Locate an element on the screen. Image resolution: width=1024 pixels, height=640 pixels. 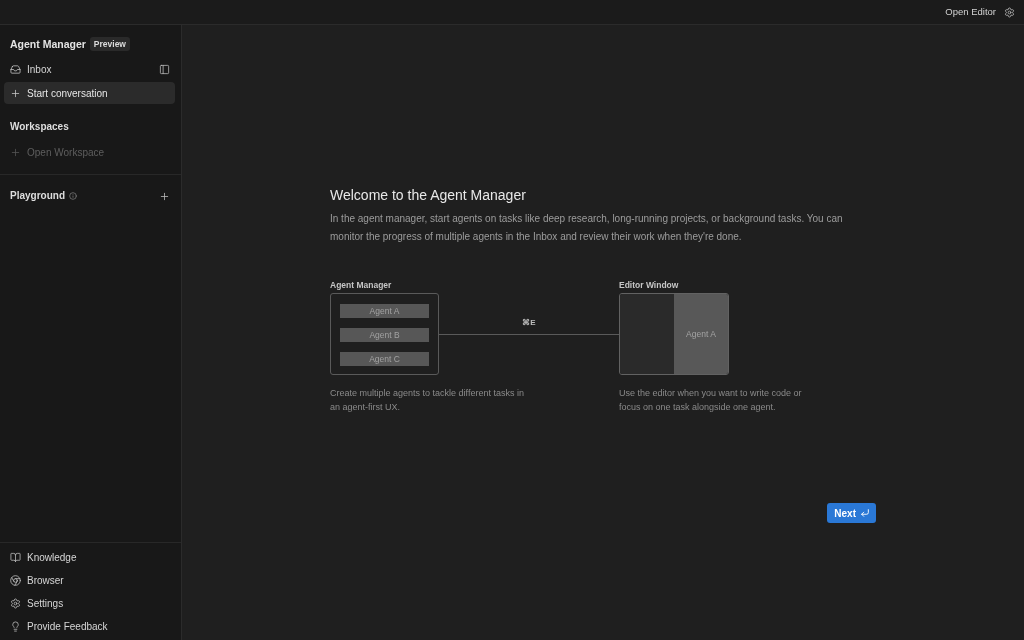
welcome-title: Welcome to the Agent Manager is located at coordinates (428, 195).